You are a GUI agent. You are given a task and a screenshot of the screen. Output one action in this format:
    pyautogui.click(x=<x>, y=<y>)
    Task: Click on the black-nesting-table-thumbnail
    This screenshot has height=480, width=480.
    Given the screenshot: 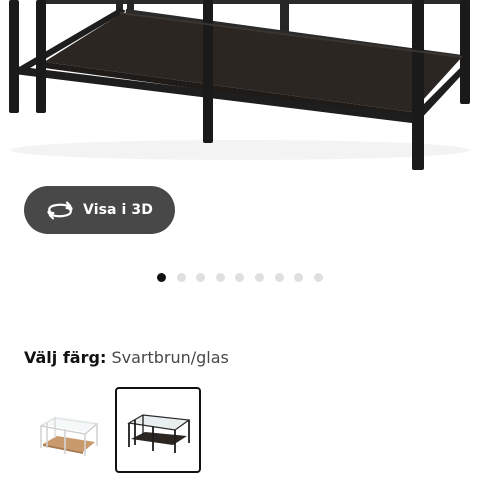 What is the action you would take?
    pyautogui.click(x=159, y=433)
    